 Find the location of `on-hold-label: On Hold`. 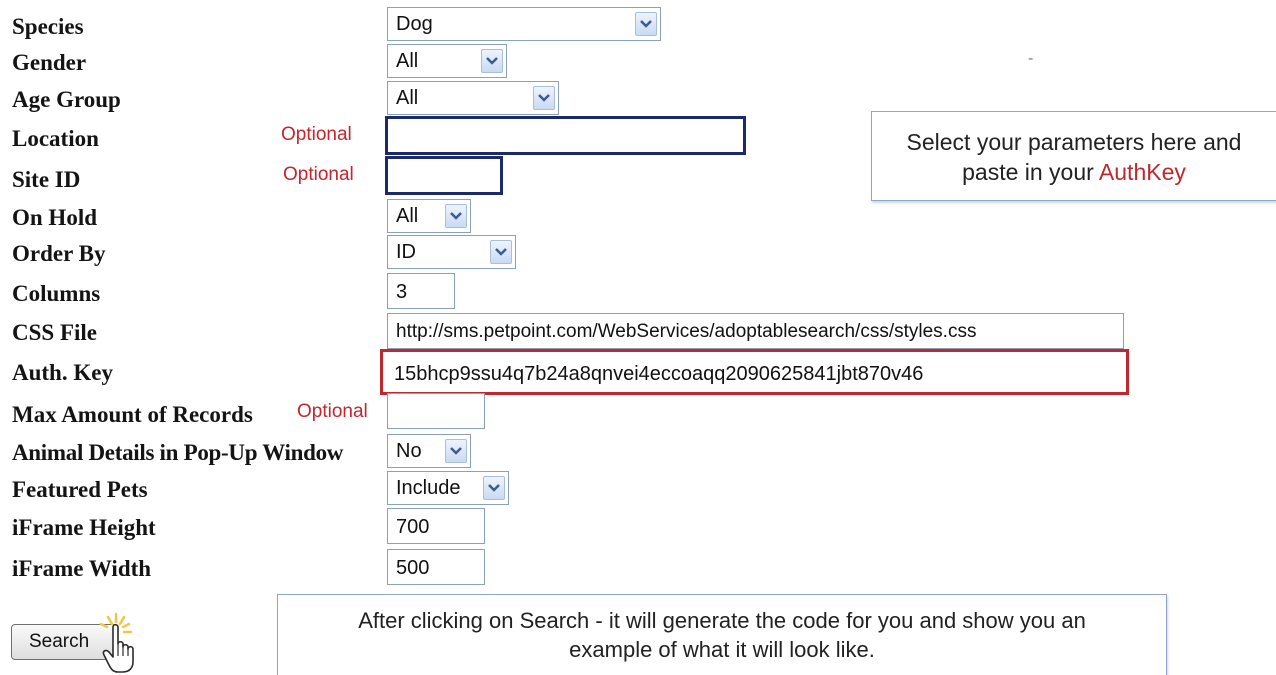

on-hold-label: On Hold is located at coordinates (55, 217).